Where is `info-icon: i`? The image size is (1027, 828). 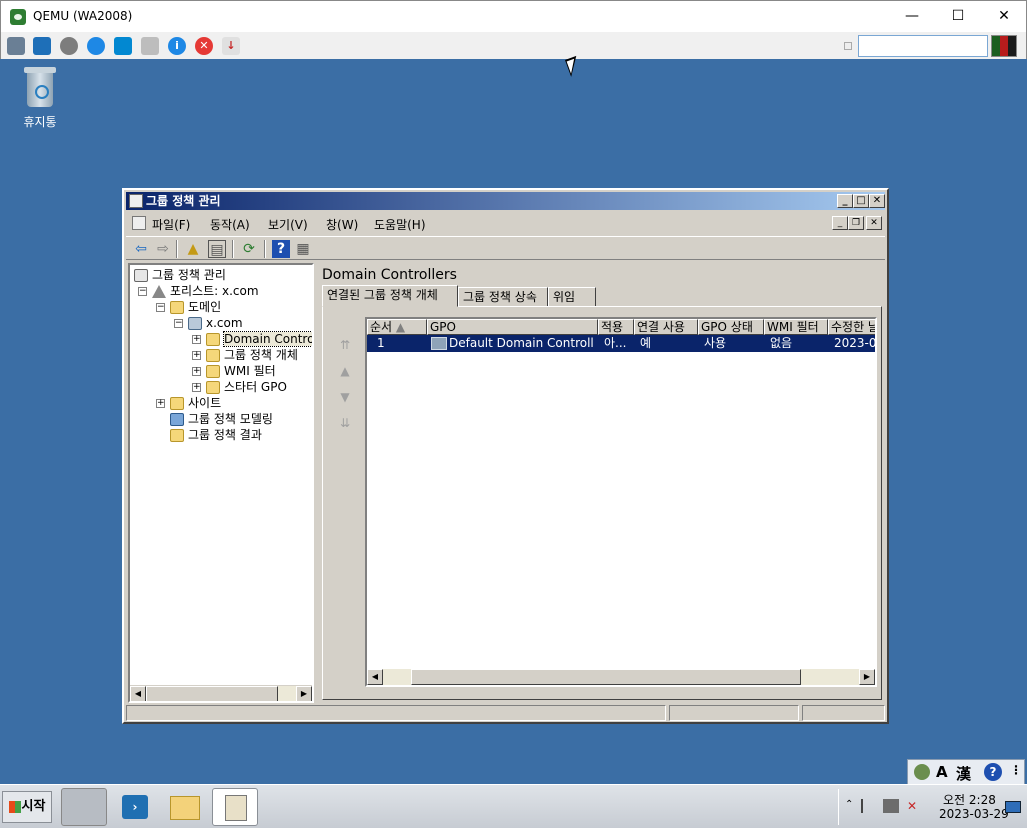
info-icon: i is located at coordinates (177, 46).